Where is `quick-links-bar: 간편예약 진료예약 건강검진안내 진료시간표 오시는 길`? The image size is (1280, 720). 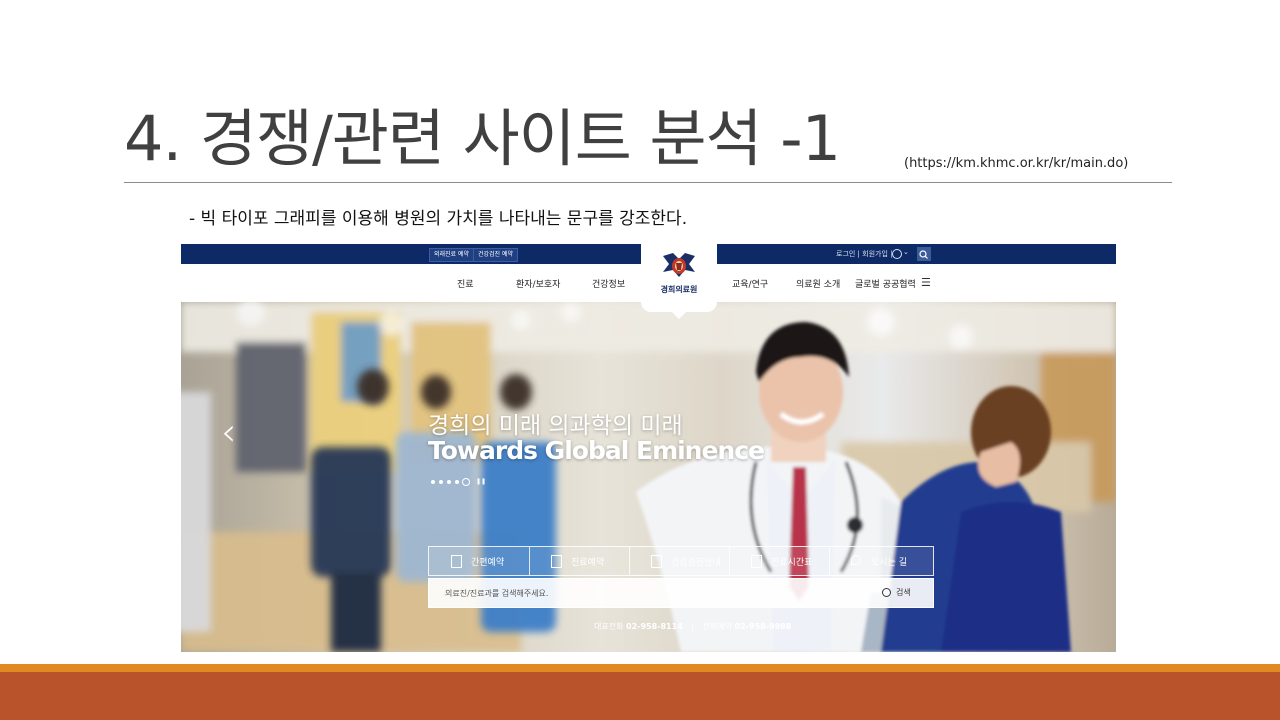
quick-links-bar: 간편예약 진료예약 건강검진안내 진료시간표 오시는 길 is located at coordinates (681, 561).